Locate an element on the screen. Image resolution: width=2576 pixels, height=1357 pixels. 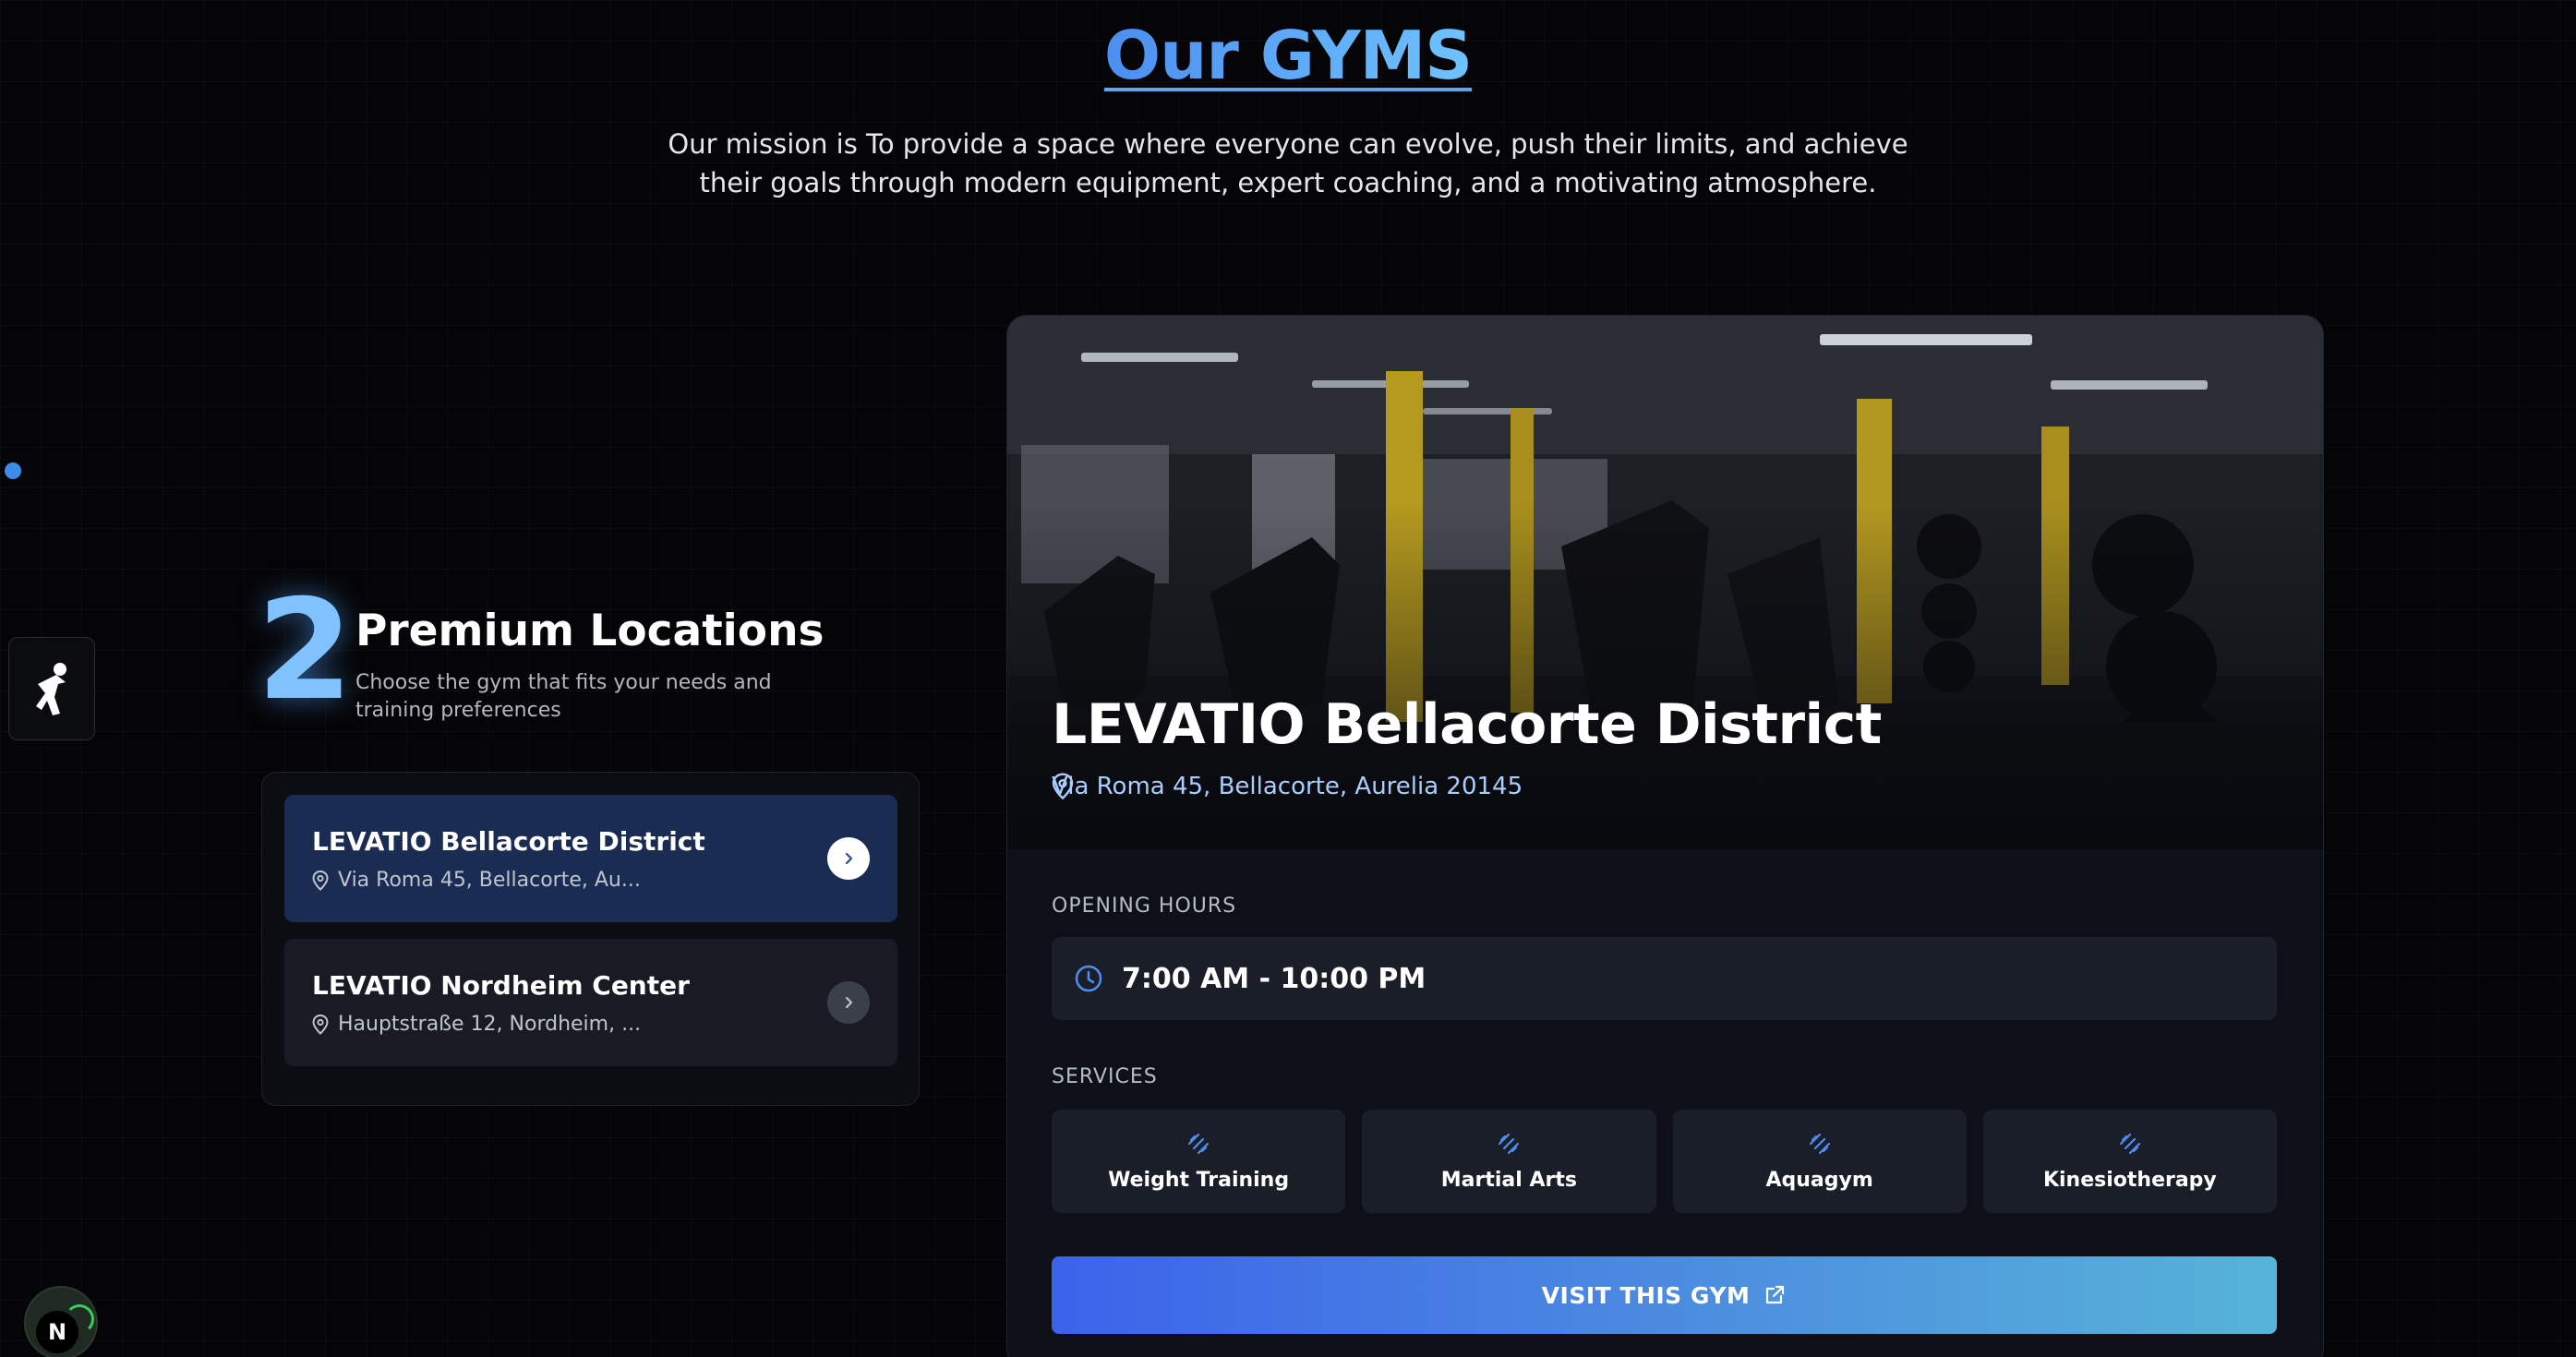
service-weight-training: Weight Training is located at coordinates (1199, 1162).